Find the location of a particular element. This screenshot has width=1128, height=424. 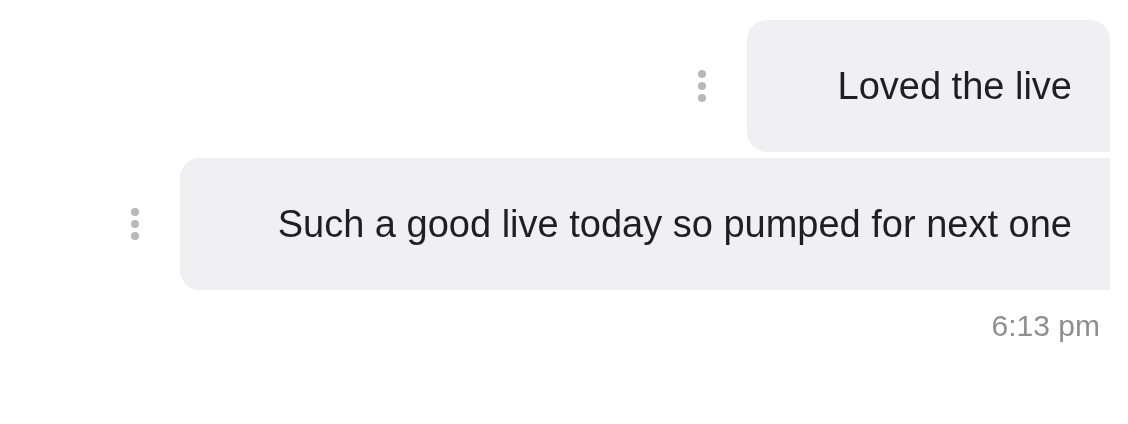

message-time: 6:13 pm is located at coordinates (1045, 326).